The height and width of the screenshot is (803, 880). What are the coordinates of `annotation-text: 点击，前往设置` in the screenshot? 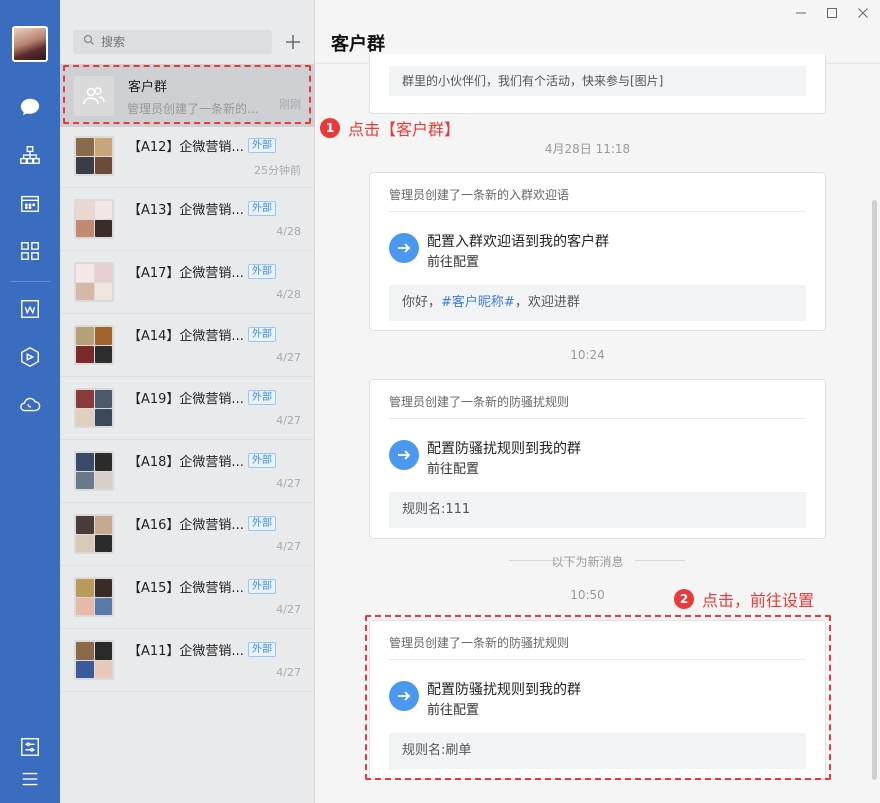 It's located at (758, 600).